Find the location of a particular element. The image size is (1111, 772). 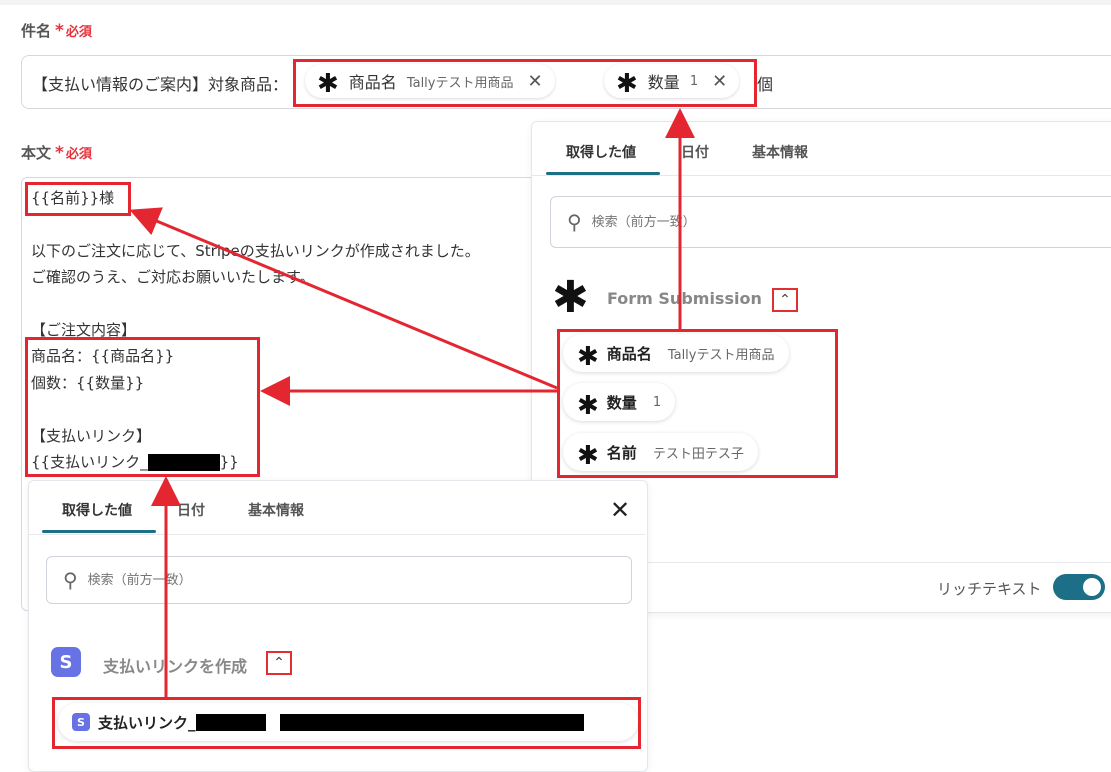

highlight-payment-link-item is located at coordinates (346, 723).